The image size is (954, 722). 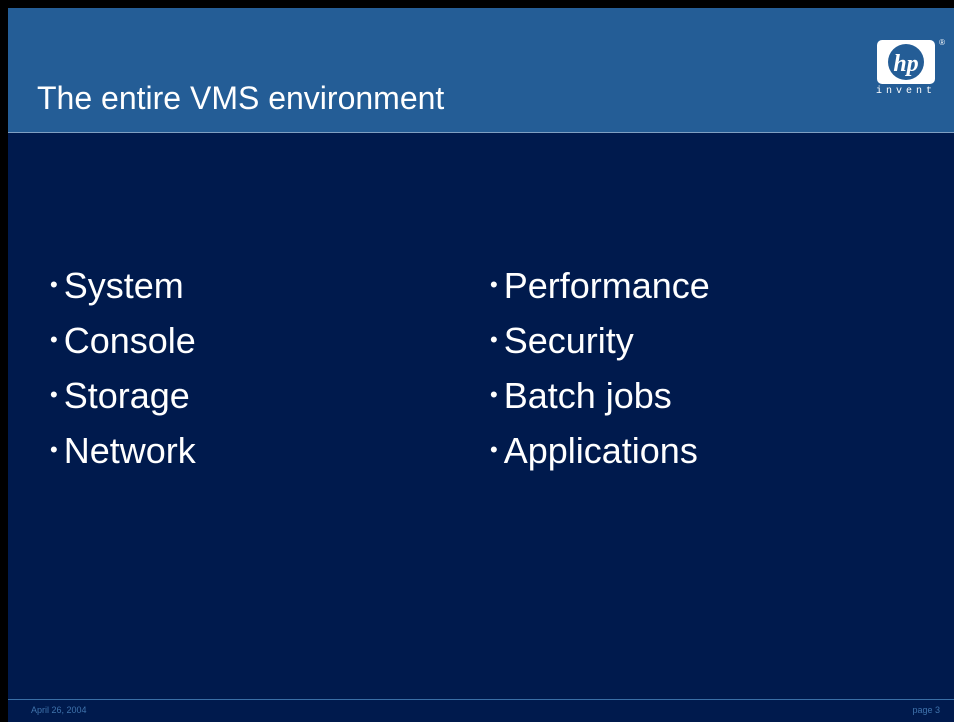 I want to click on list-item: • Security, so click(x=562, y=340).